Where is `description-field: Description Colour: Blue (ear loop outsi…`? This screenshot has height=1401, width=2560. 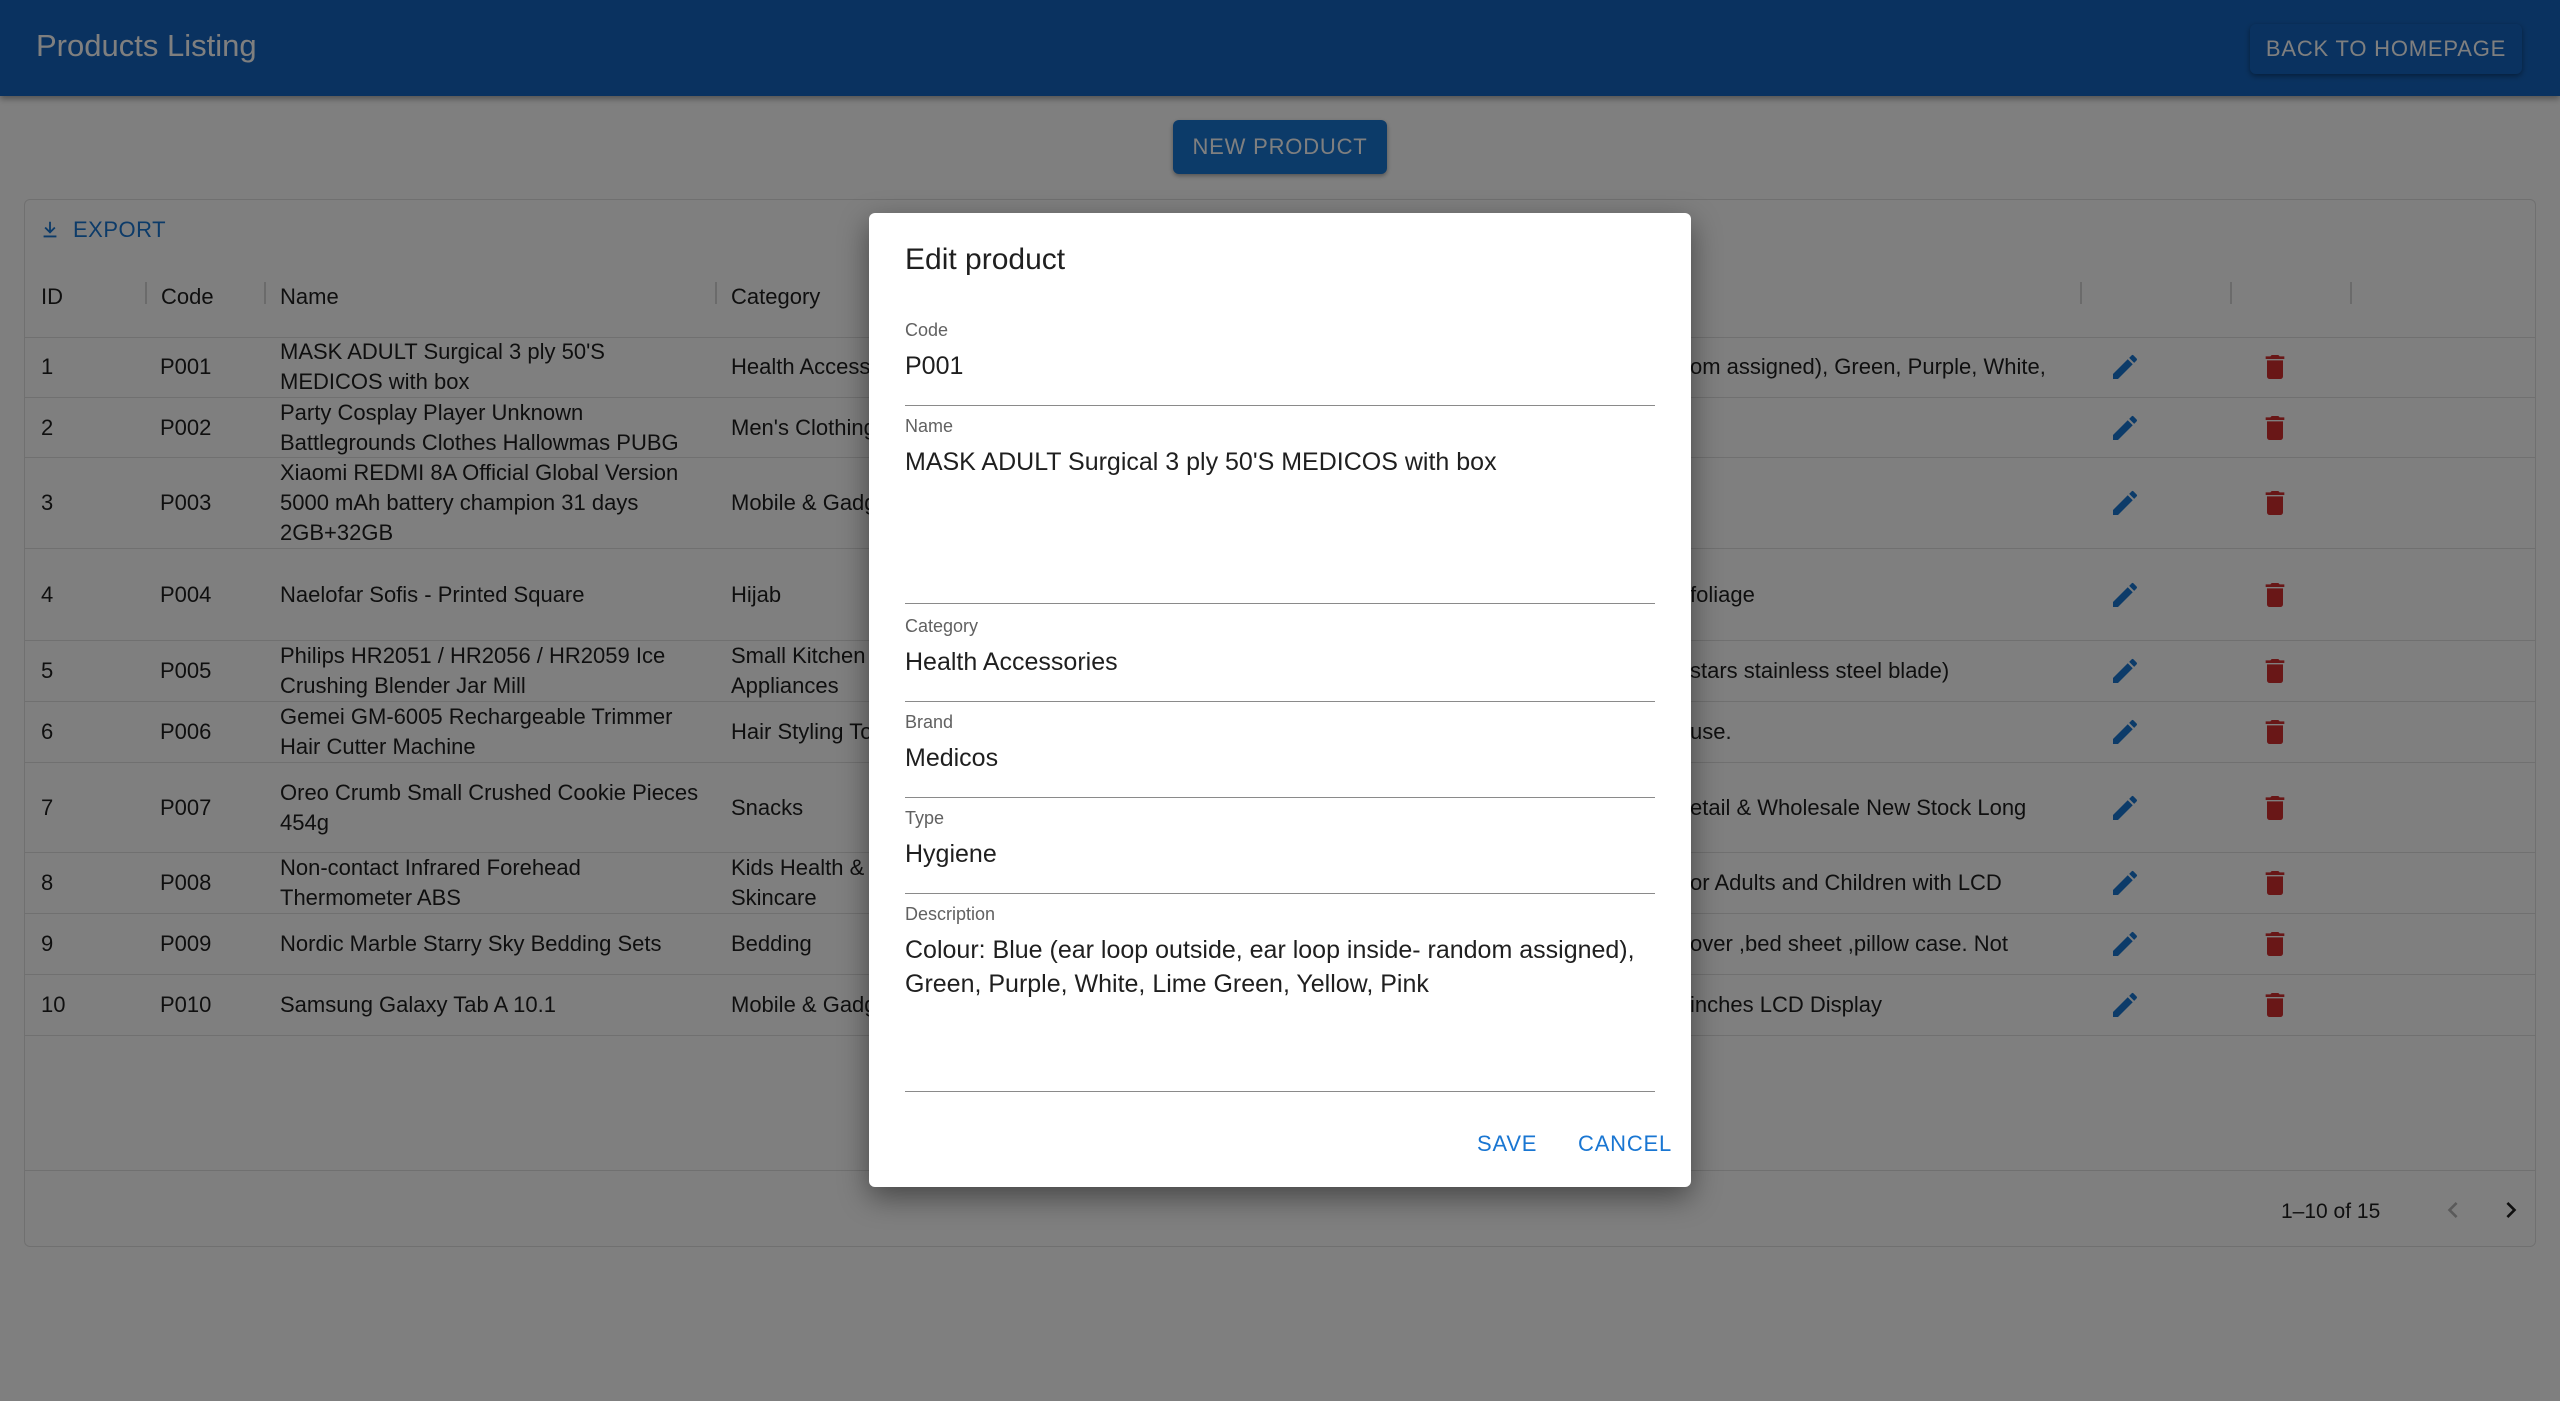
description-field: Description Colour: Blue (ear loop outsi… is located at coordinates (1280, 998).